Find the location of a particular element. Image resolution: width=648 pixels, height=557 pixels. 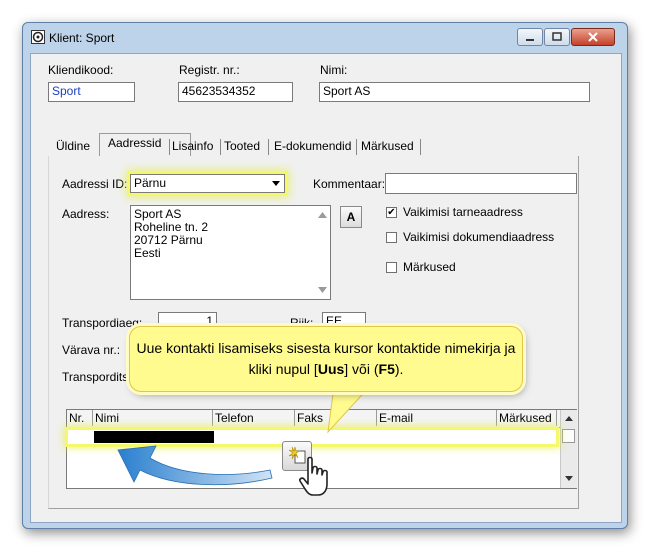

callout-text-2: ] või ( is located at coordinates (361, 369).